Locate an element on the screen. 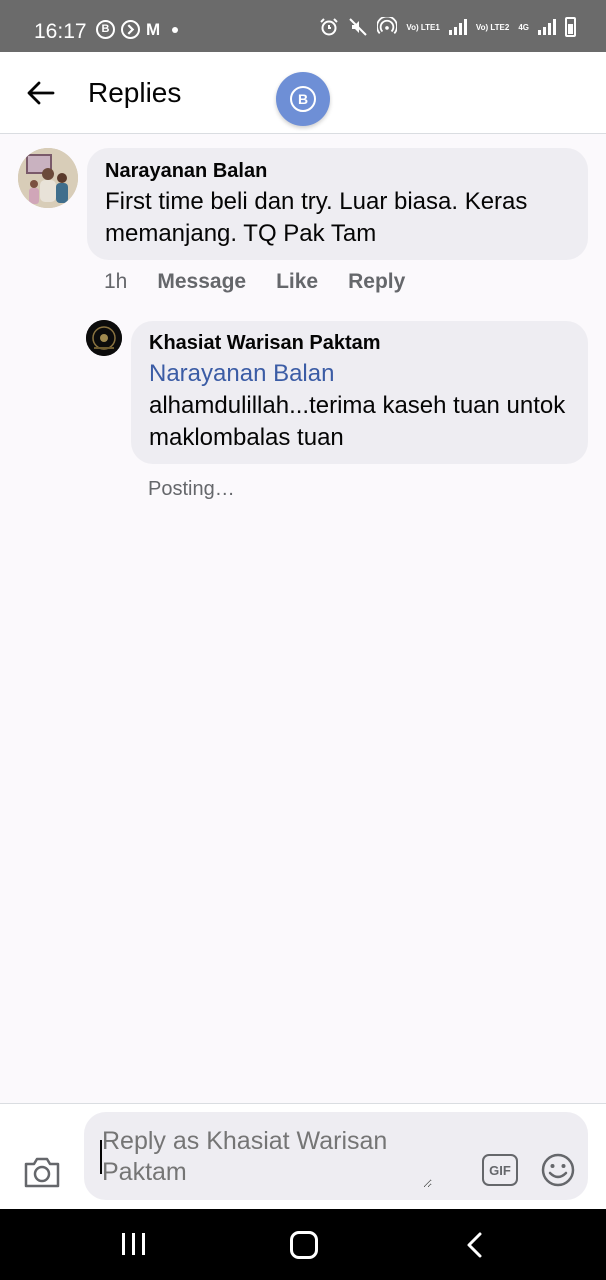 The height and width of the screenshot is (1280, 606). battery-icon is located at coordinates (570, 27).